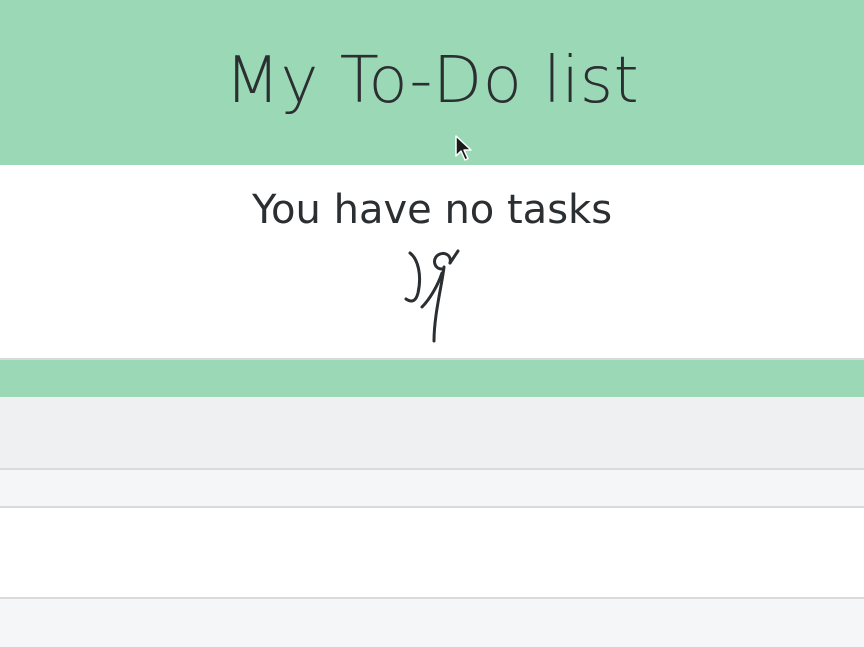 The width and height of the screenshot is (864, 647). I want to click on section-divider-strip, so click(432, 378).